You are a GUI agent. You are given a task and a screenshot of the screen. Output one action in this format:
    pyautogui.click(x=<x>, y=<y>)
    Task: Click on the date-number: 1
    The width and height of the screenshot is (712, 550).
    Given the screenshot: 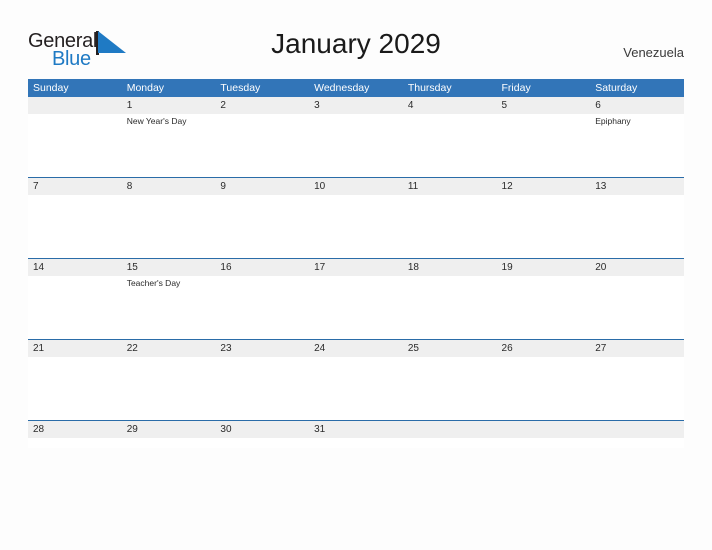 What is the action you would take?
    pyautogui.click(x=169, y=105)
    